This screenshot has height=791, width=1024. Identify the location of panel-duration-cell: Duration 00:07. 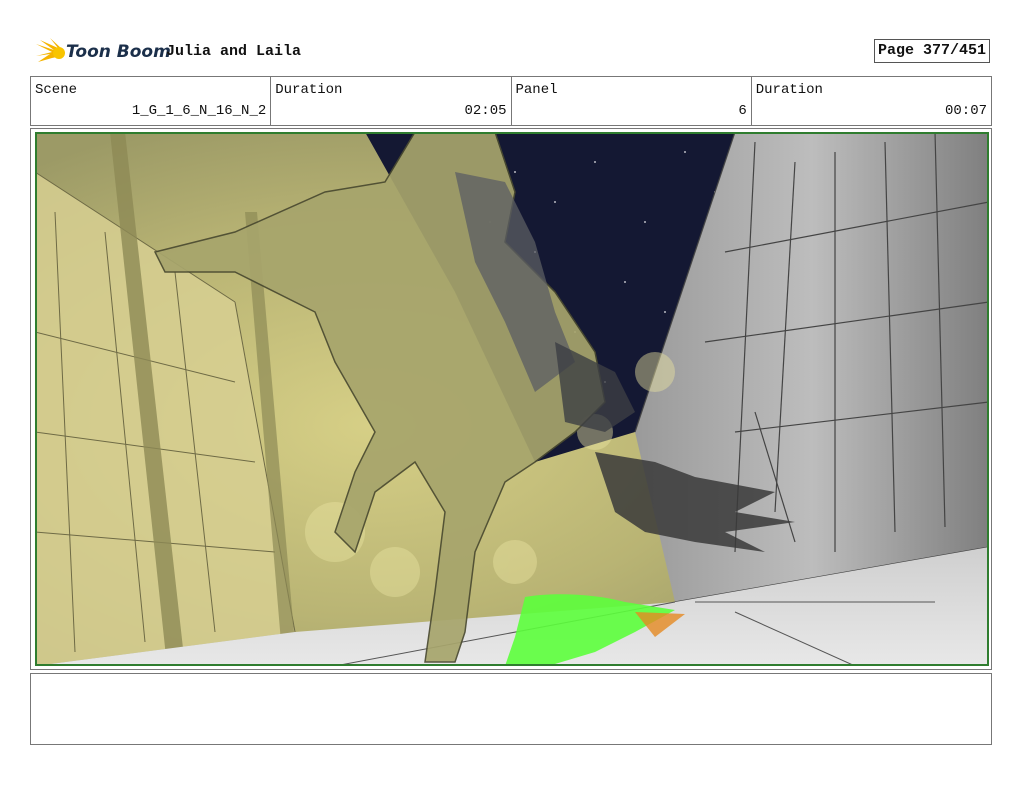
(871, 101).